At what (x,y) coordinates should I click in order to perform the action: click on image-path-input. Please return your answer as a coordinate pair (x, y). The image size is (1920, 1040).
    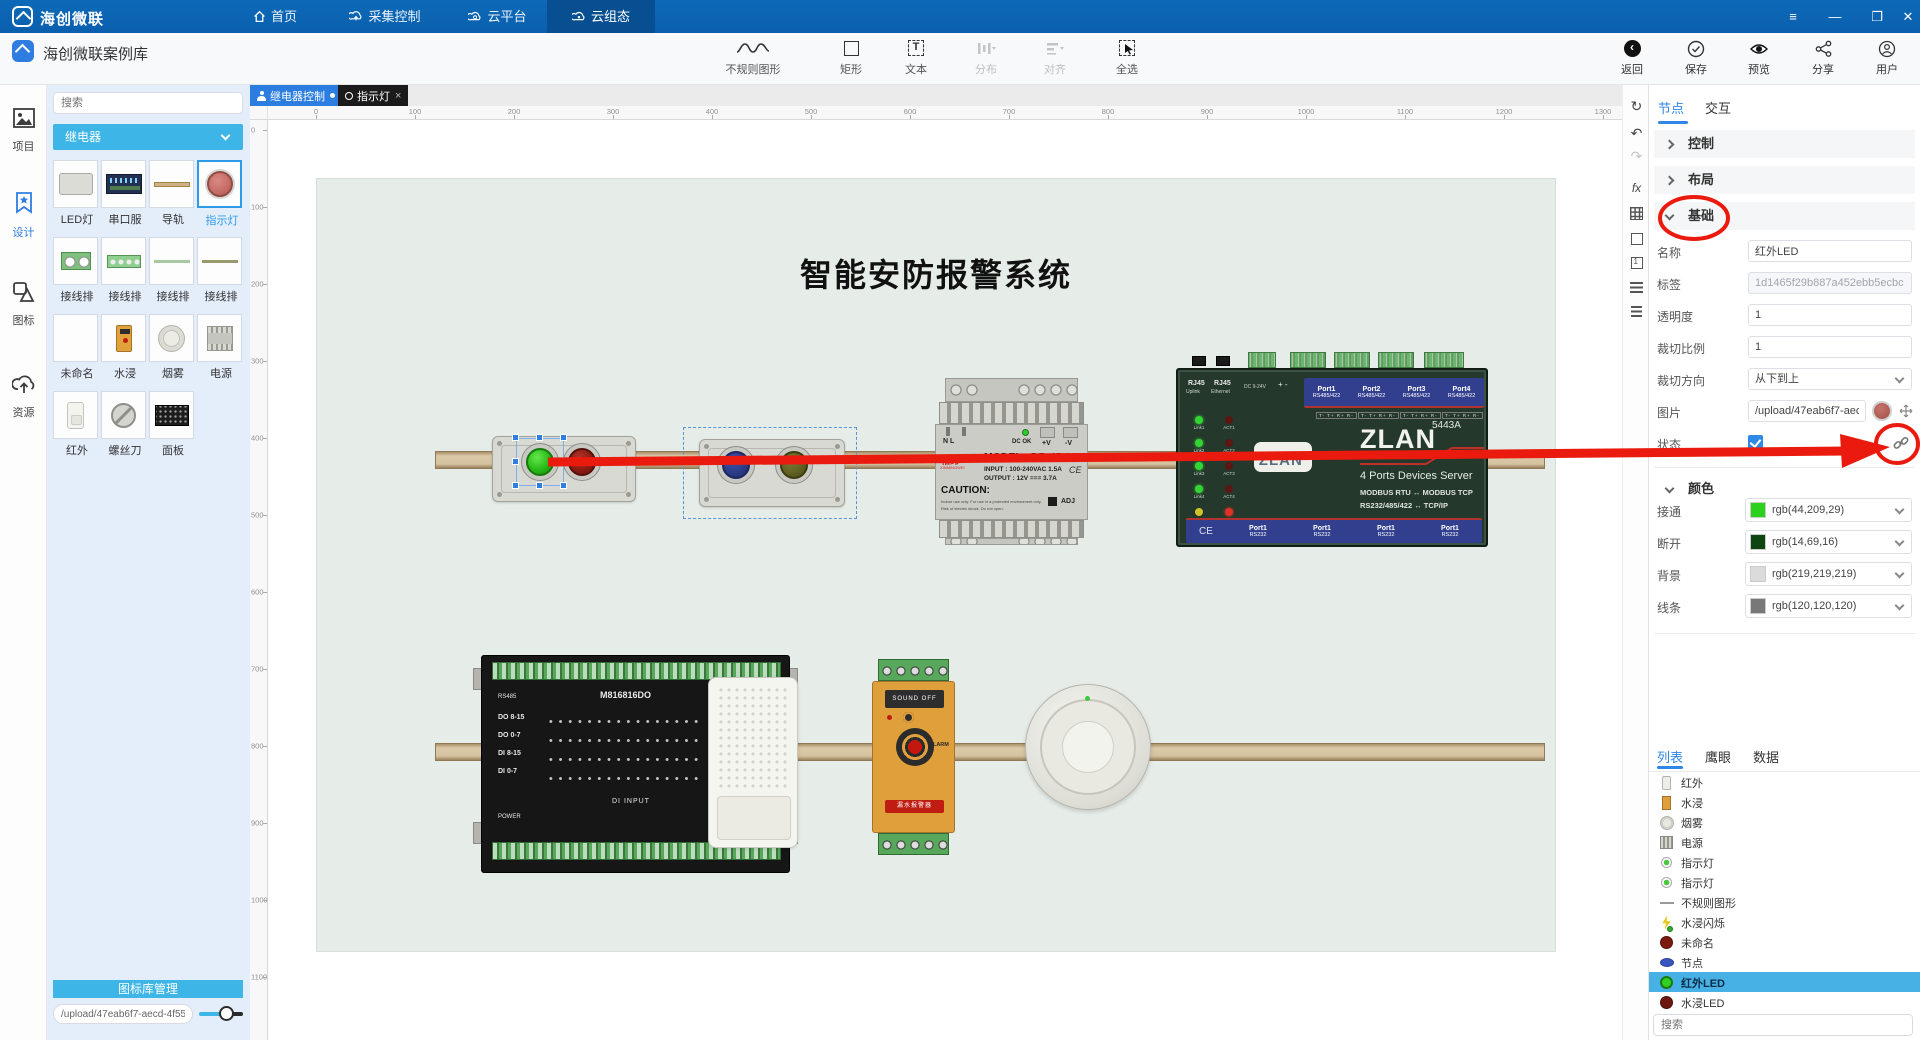
    Looking at the image, I should click on (1807, 411).